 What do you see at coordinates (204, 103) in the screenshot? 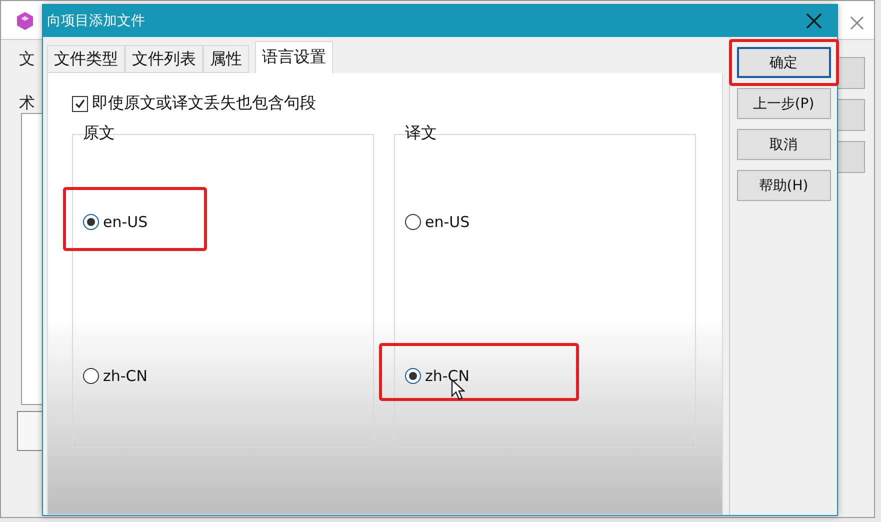
I see `checkbox-label: 即使原文或译文丢失也包含句段` at bounding box center [204, 103].